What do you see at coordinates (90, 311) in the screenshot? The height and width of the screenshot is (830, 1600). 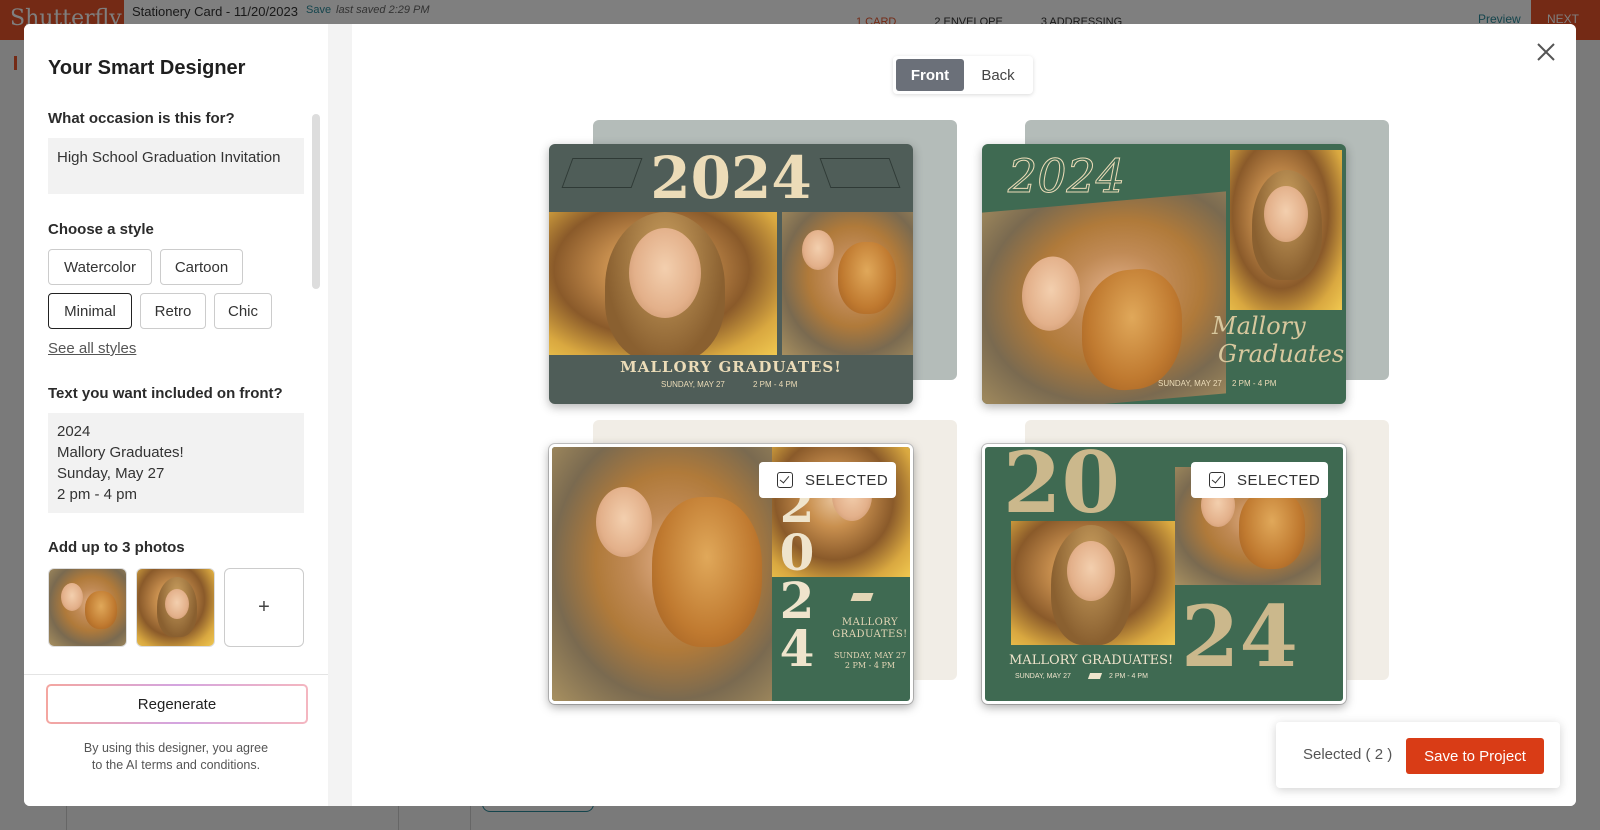 I see `style-minimal-button: Minimal` at bounding box center [90, 311].